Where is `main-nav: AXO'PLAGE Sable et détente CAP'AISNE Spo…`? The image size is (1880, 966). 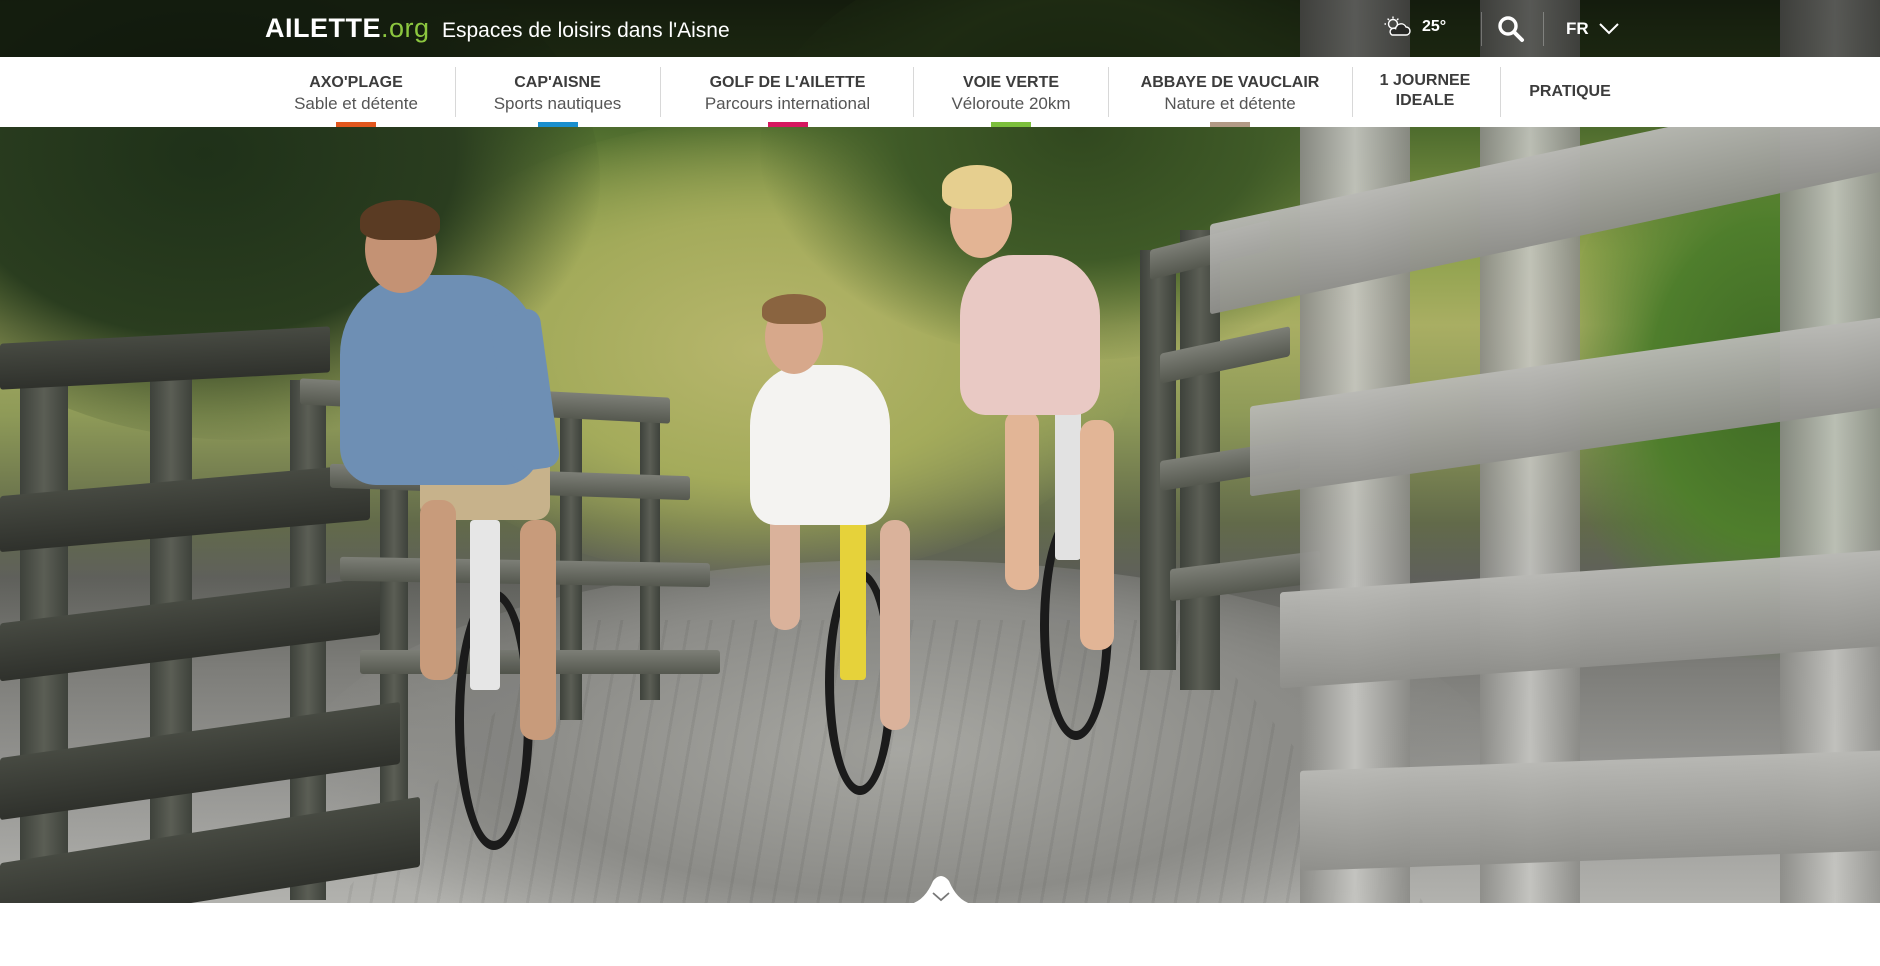
main-nav: AXO'PLAGE Sable et détente CAP'AISNE Spo… is located at coordinates (940, 92).